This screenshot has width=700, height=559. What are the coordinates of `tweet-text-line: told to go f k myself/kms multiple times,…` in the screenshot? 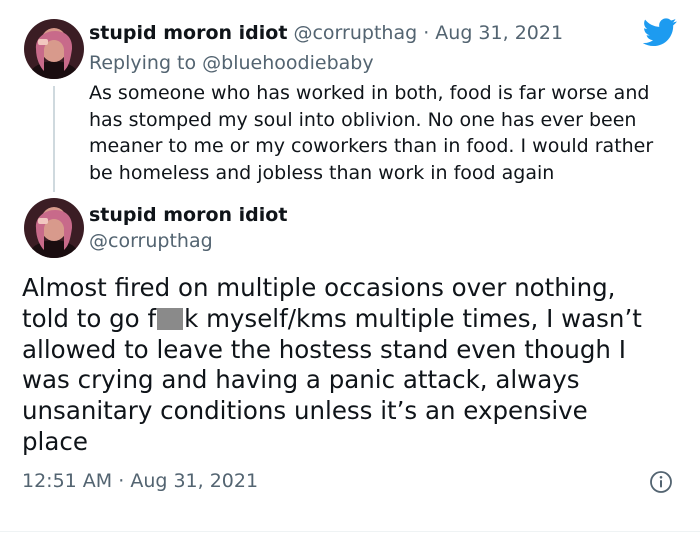 It's located at (352, 319).